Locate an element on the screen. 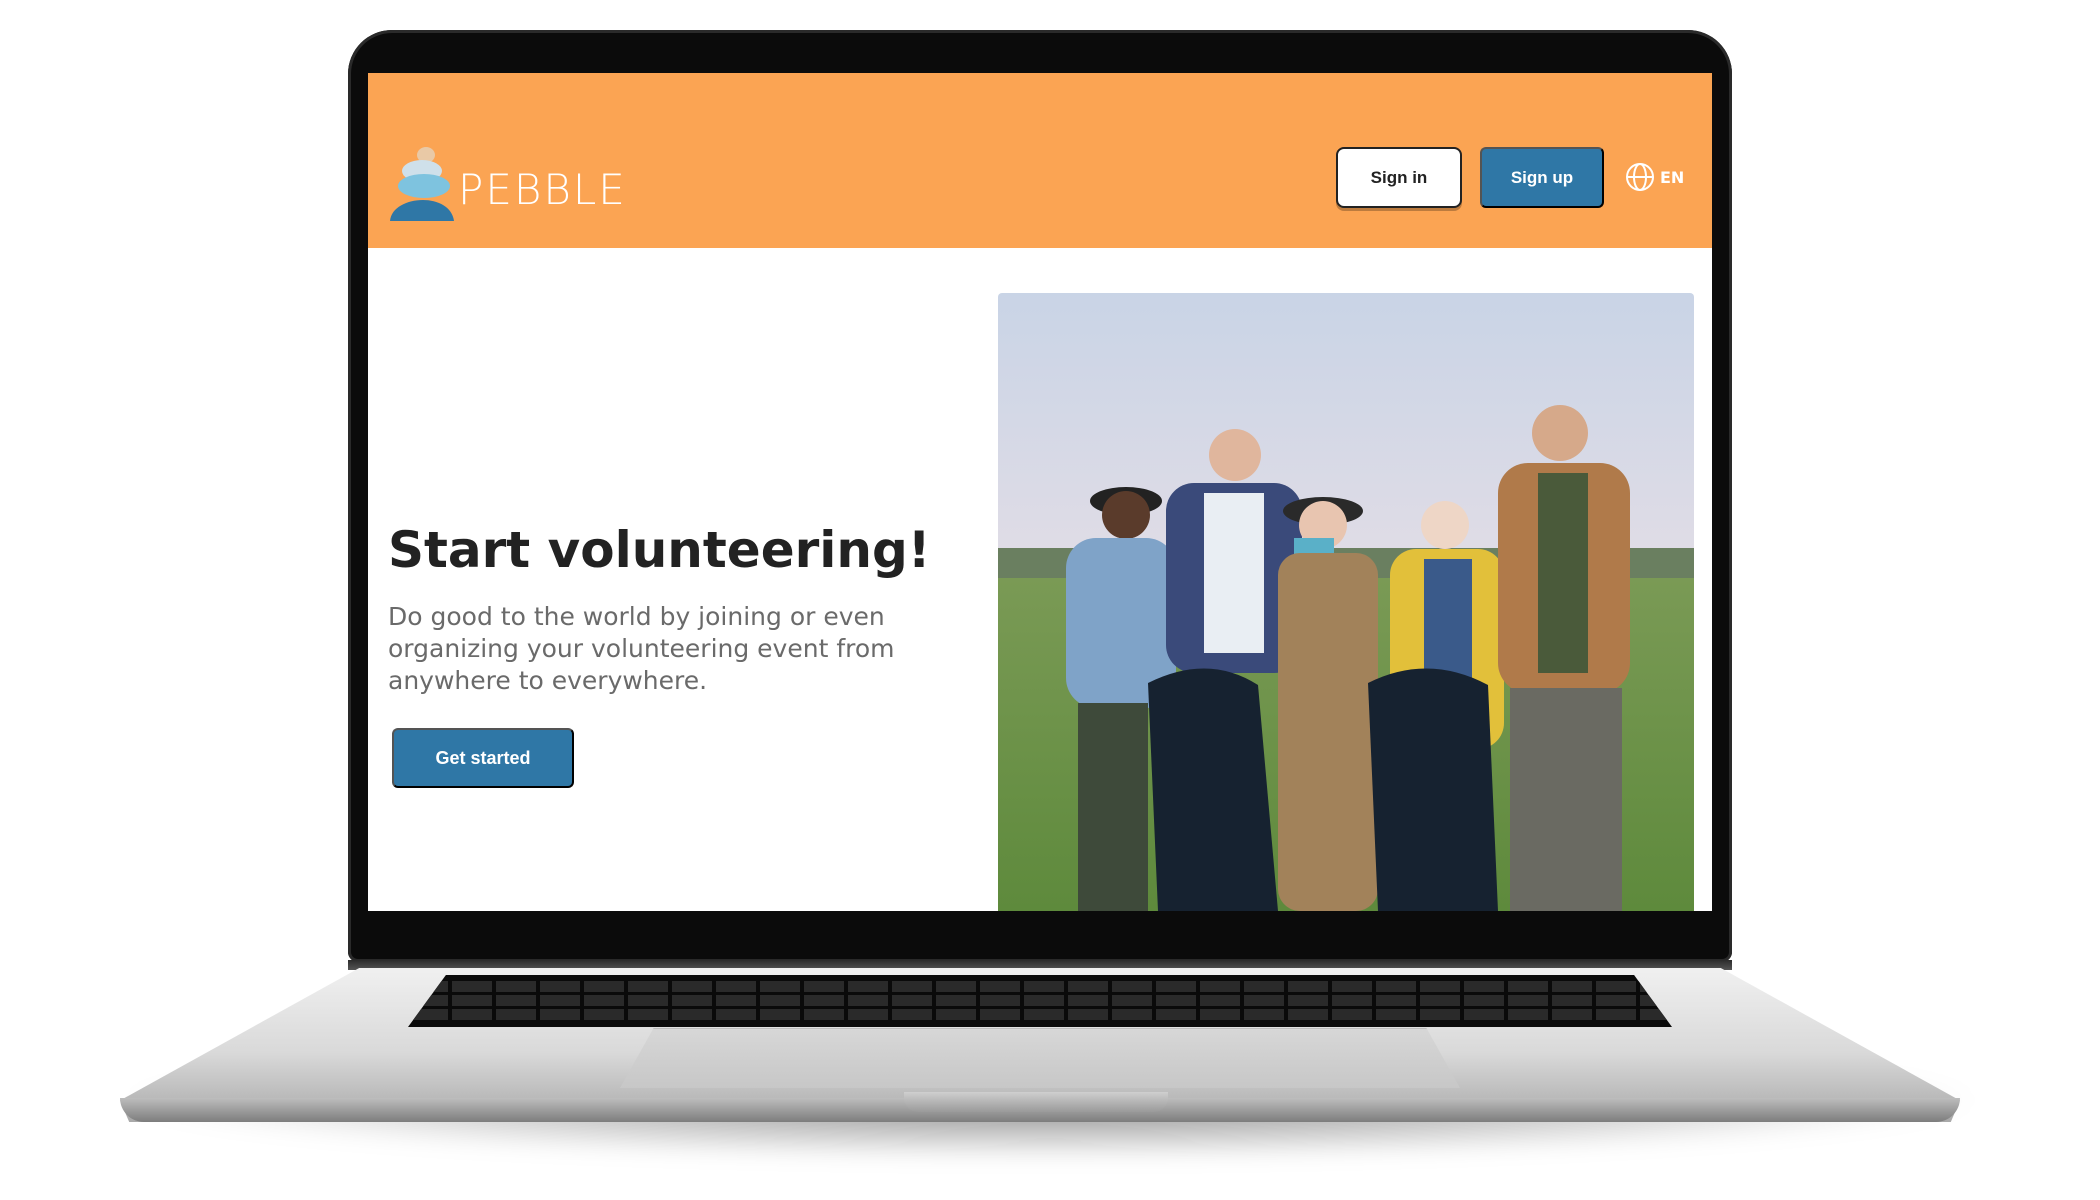 The width and height of the screenshot is (2100, 1200). trackpad is located at coordinates (1040, 1058).